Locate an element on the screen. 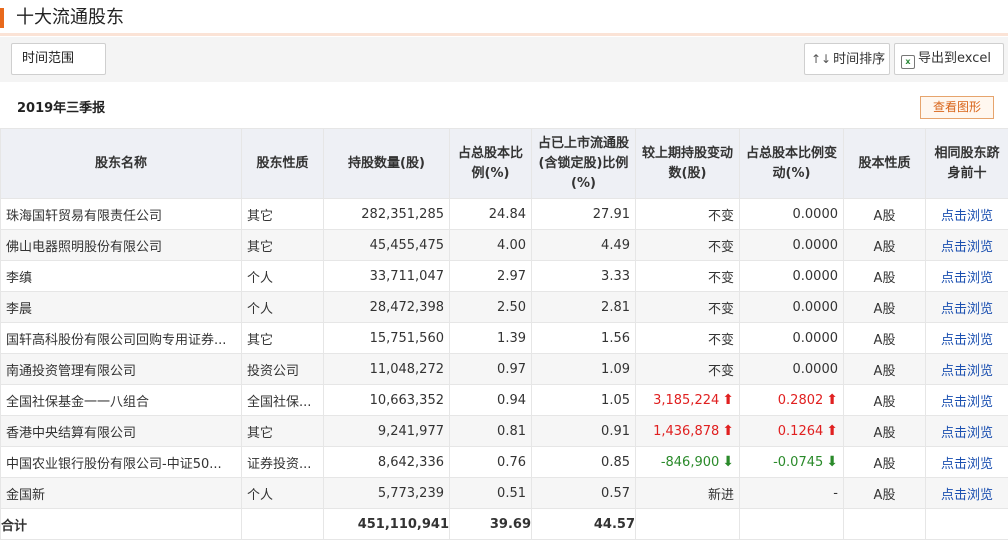 Image resolution: width=1008 pixels, height=541 pixels. table-row: 金国新 个人 5,773,239 0.51 0.57 新进 - A股 点击浏览 is located at coordinates (504, 493).